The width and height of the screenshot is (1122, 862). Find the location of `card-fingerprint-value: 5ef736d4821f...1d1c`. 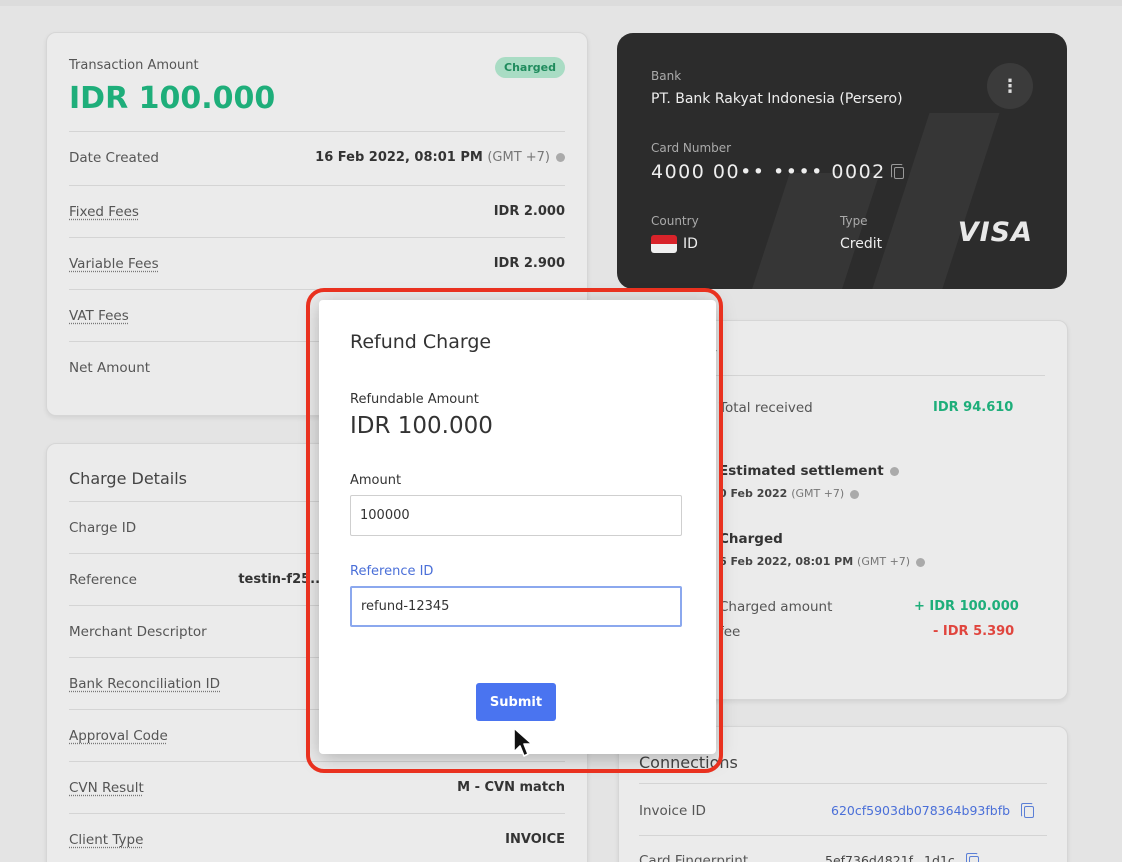

card-fingerprint-value: 5ef736d4821f...1d1c is located at coordinates (902, 857).